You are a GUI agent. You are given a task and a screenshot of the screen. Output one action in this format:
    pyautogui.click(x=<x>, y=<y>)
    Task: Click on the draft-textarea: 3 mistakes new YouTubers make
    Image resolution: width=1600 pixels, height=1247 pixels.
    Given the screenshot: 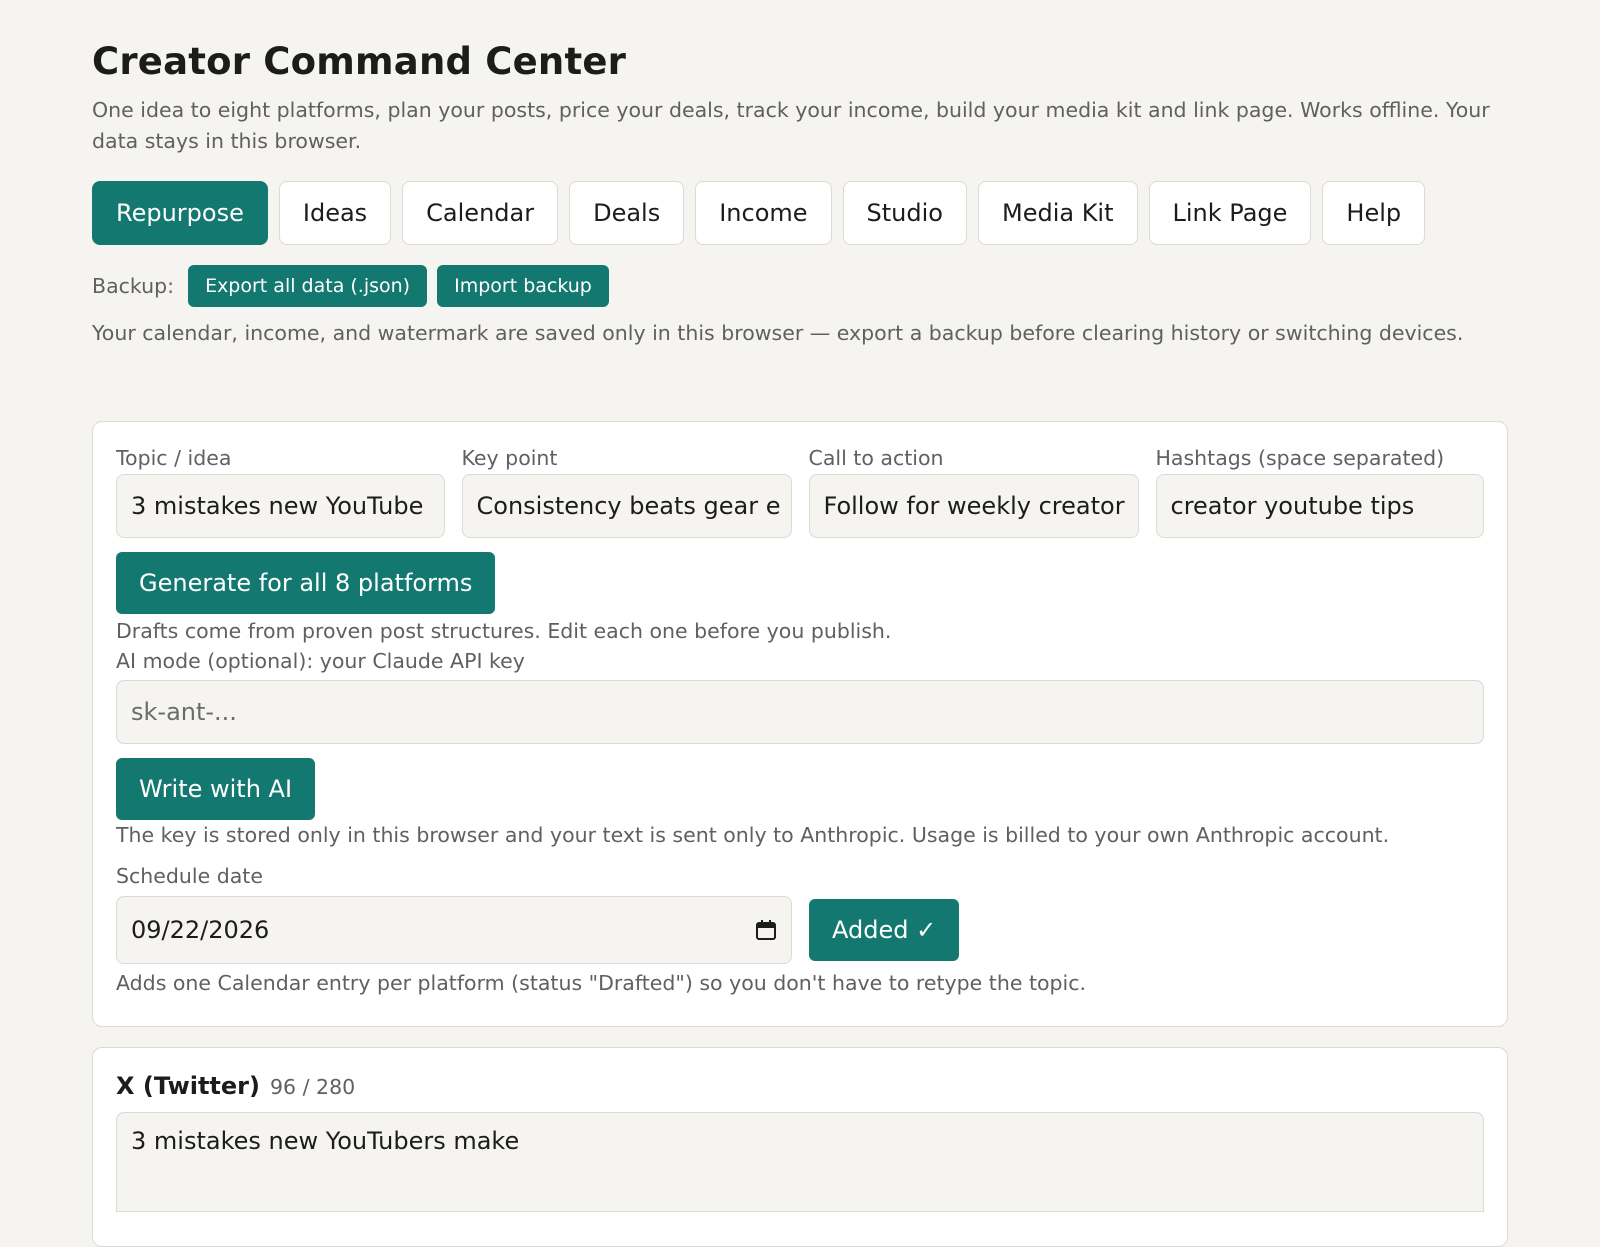 What is the action you would take?
    pyautogui.click(x=800, y=1162)
    